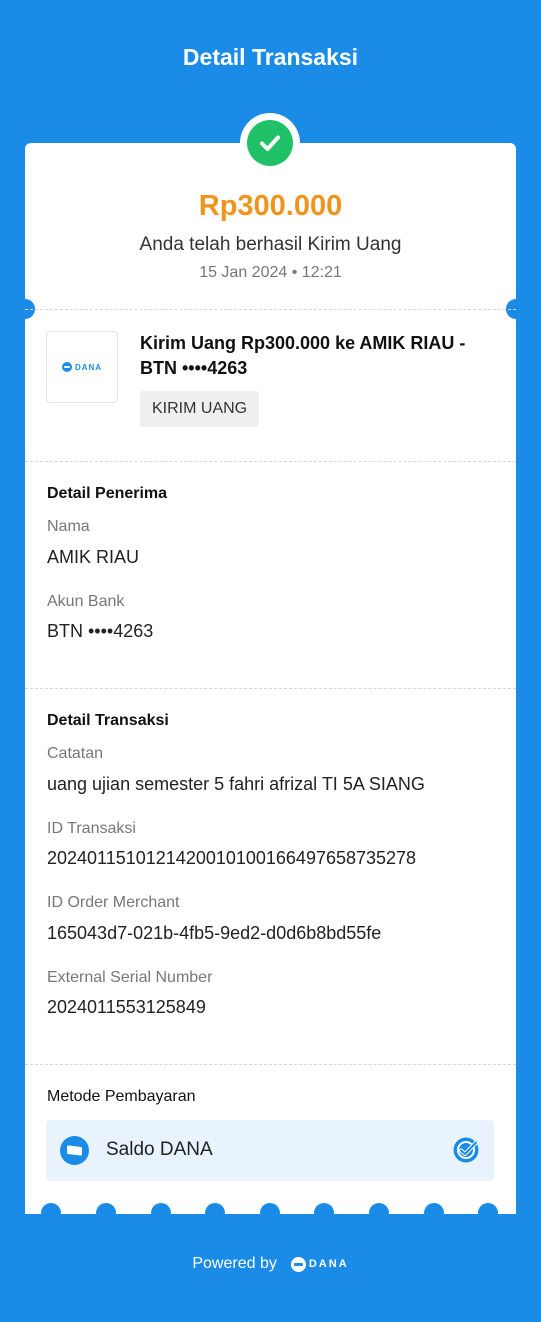 The image size is (541, 1322). What do you see at coordinates (234, 1263) in the screenshot?
I see `powered-by-text: Powered by` at bounding box center [234, 1263].